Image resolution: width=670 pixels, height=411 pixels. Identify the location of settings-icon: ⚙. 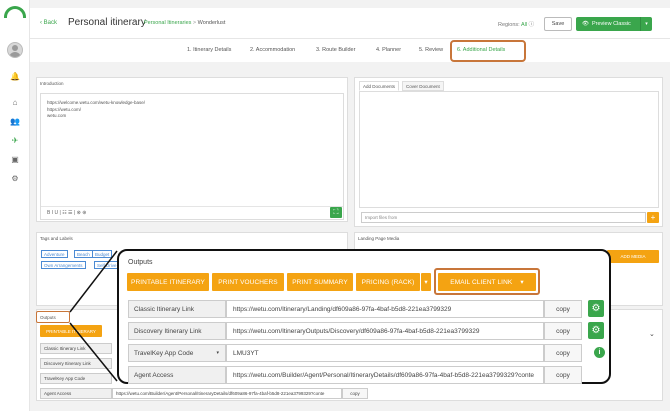
(15, 178).